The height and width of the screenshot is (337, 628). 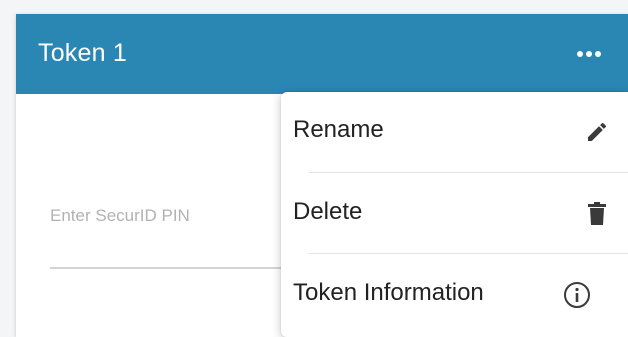 What do you see at coordinates (328, 211) in the screenshot?
I see `menu-item-label: Delete` at bounding box center [328, 211].